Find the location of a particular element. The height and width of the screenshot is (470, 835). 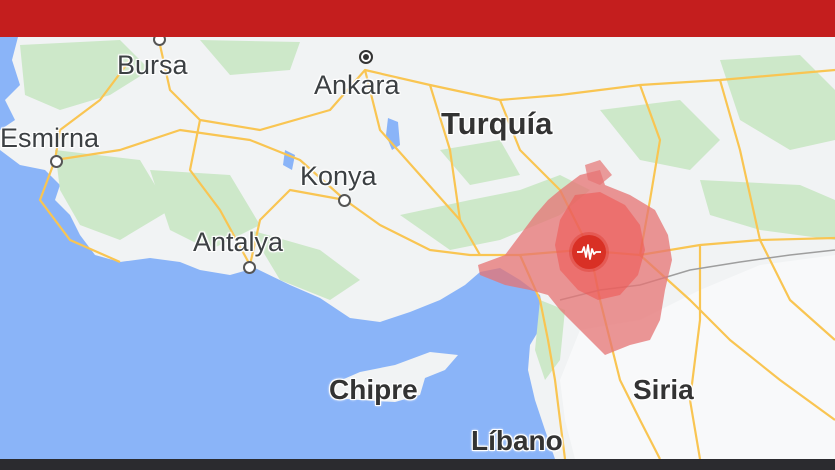

city-marker-antalya is located at coordinates (249, 267).